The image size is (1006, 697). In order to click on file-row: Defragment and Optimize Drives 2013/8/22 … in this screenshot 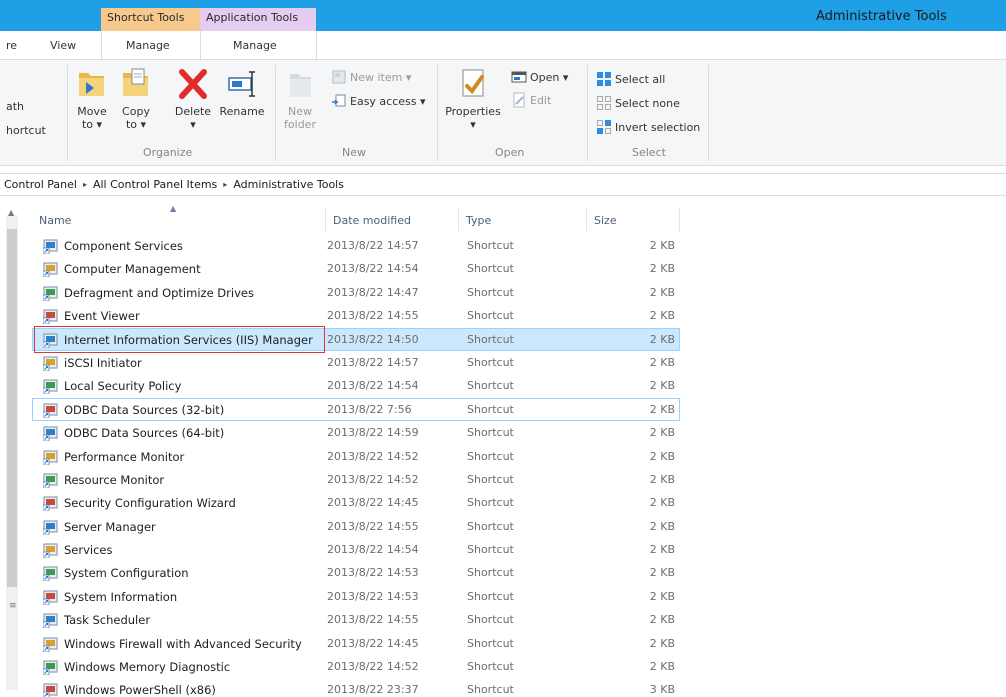, I will do `click(356, 292)`.